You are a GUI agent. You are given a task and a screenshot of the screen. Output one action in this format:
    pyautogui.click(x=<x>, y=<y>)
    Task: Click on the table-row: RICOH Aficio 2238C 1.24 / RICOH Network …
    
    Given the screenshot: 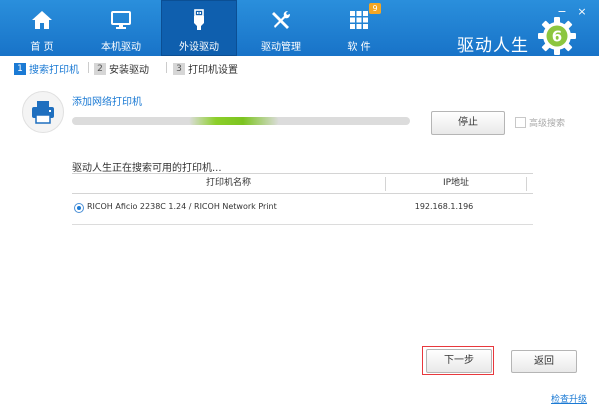 What is the action you would take?
    pyautogui.click(x=302, y=208)
    